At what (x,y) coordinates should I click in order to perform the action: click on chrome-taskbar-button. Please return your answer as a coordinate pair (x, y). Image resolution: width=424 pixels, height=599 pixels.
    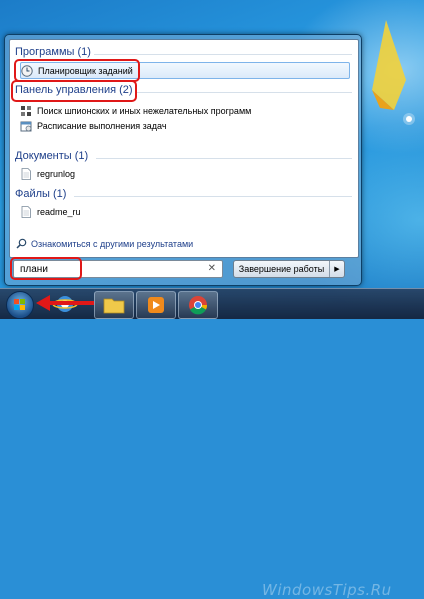
    Looking at the image, I should click on (198, 305).